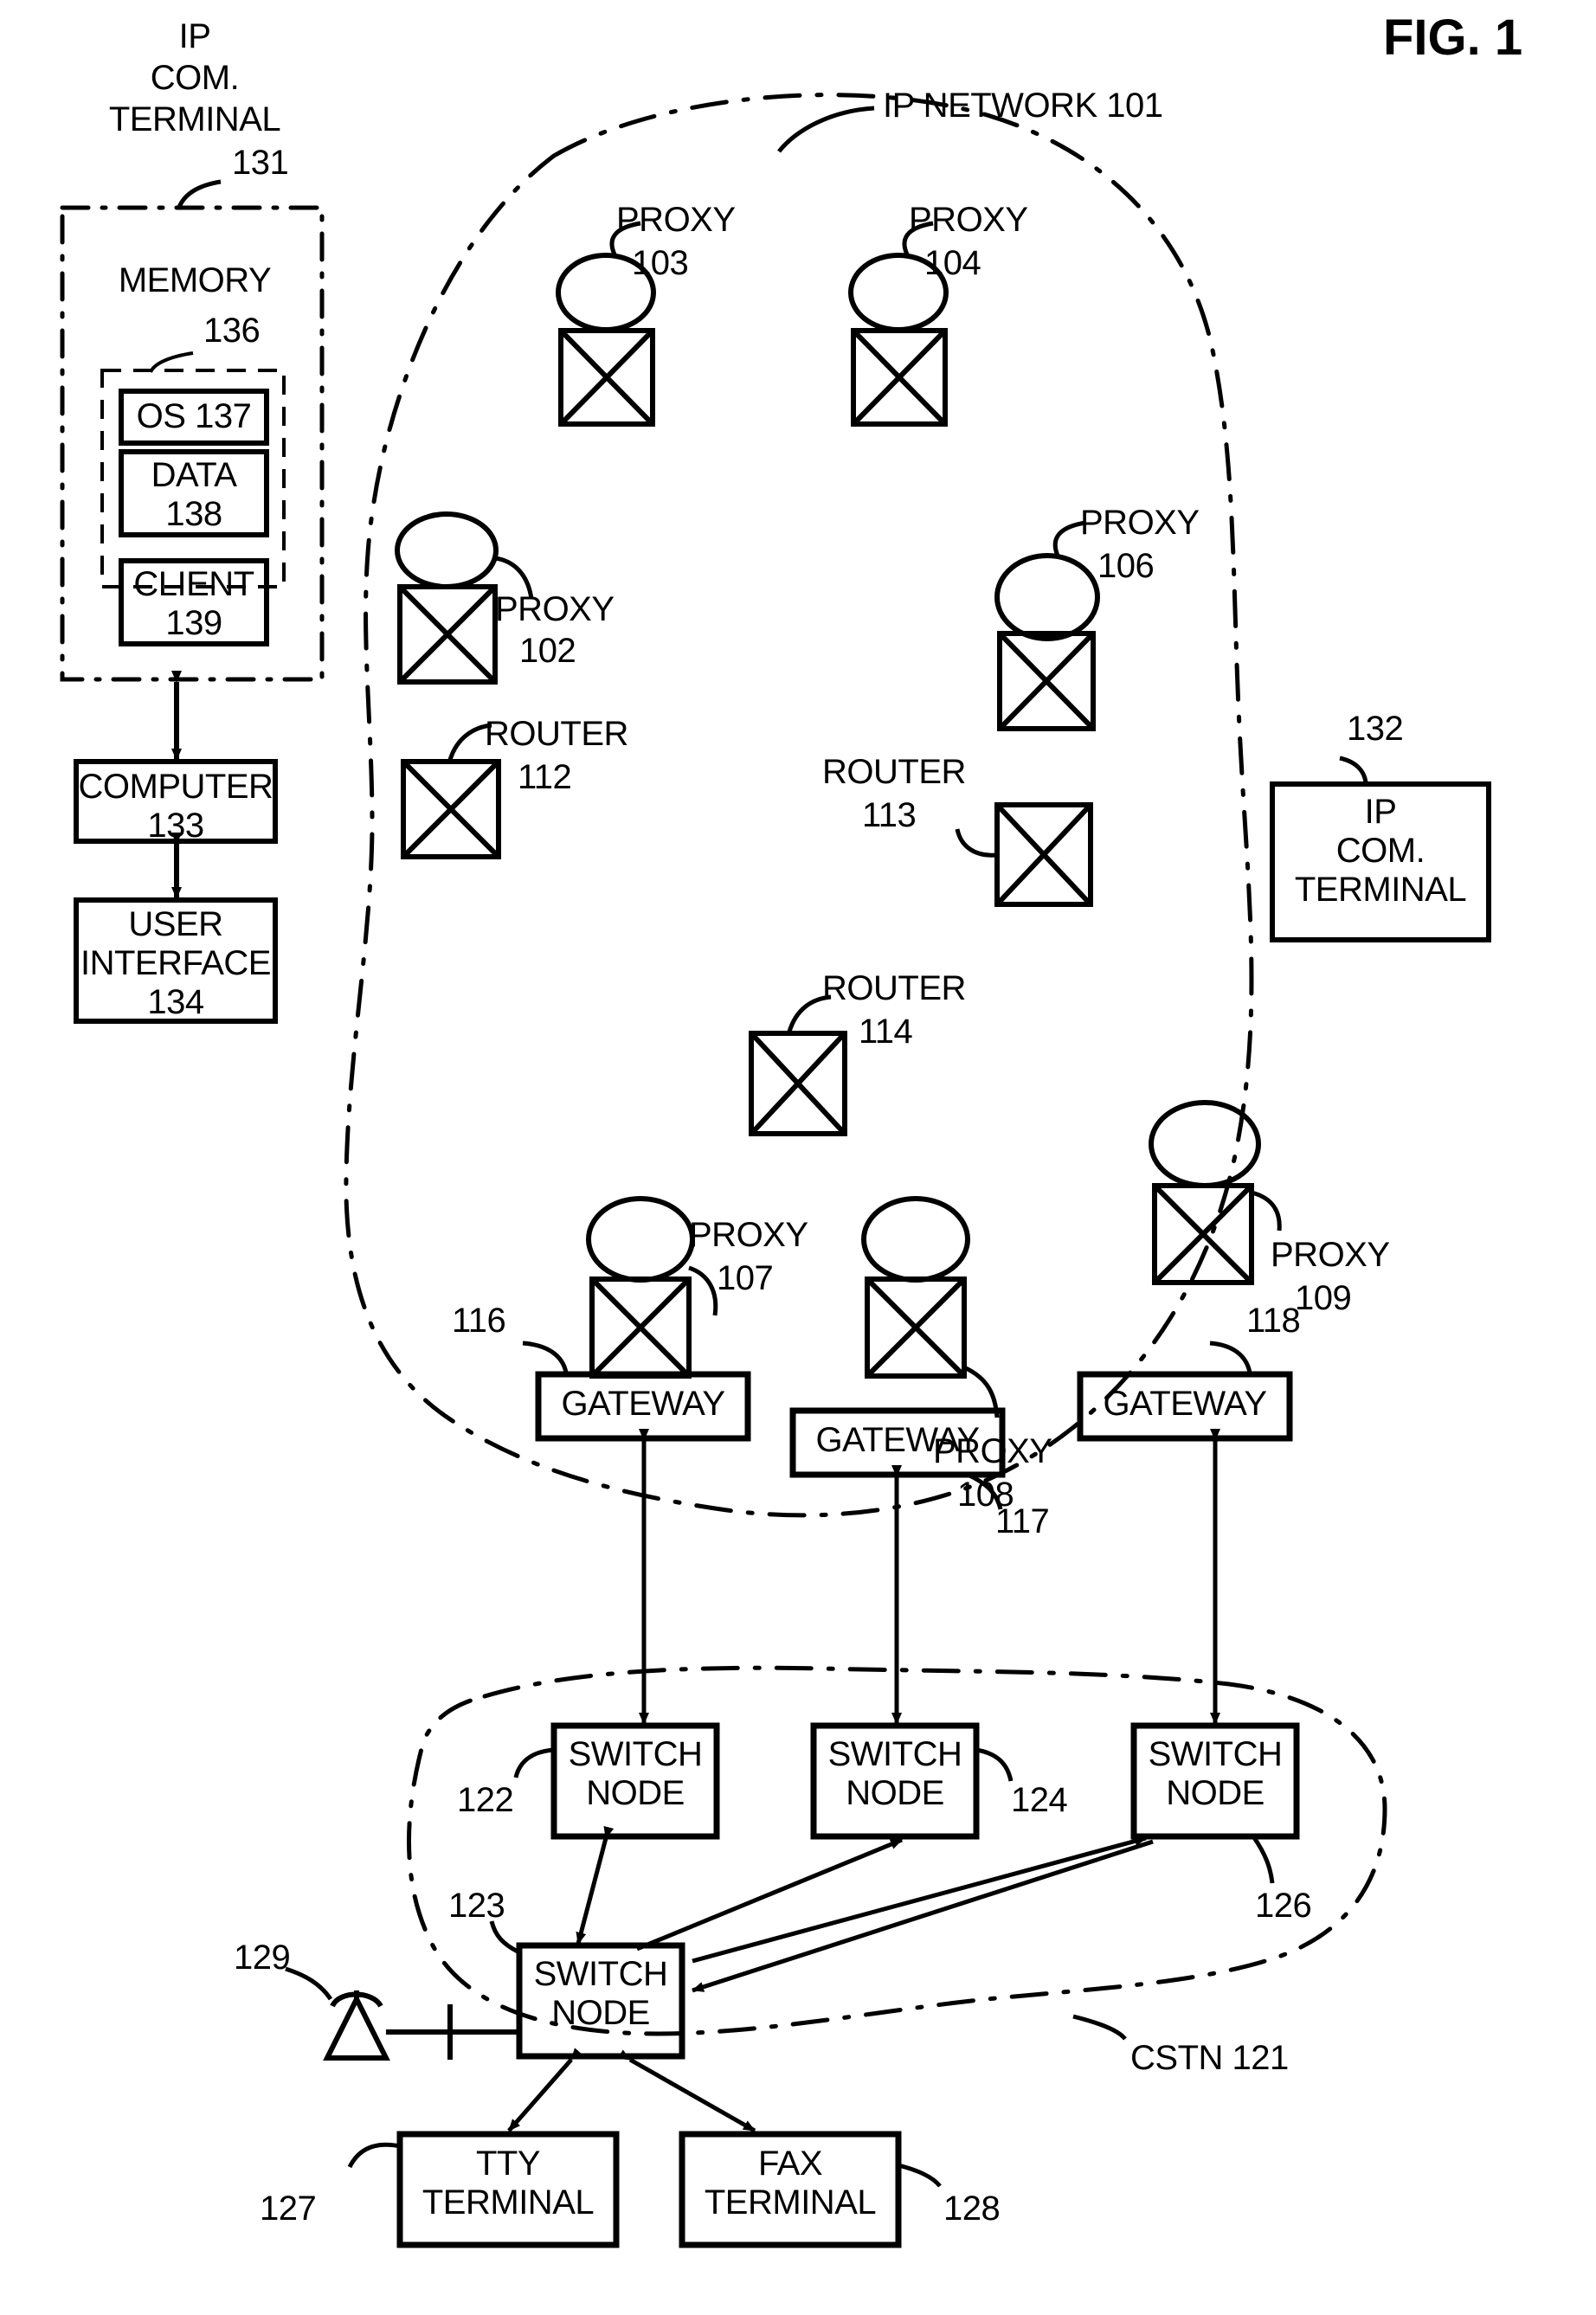 The image size is (1596, 2315). Describe the element at coordinates (451, 809) in the screenshot. I see `router-112-icon` at that location.